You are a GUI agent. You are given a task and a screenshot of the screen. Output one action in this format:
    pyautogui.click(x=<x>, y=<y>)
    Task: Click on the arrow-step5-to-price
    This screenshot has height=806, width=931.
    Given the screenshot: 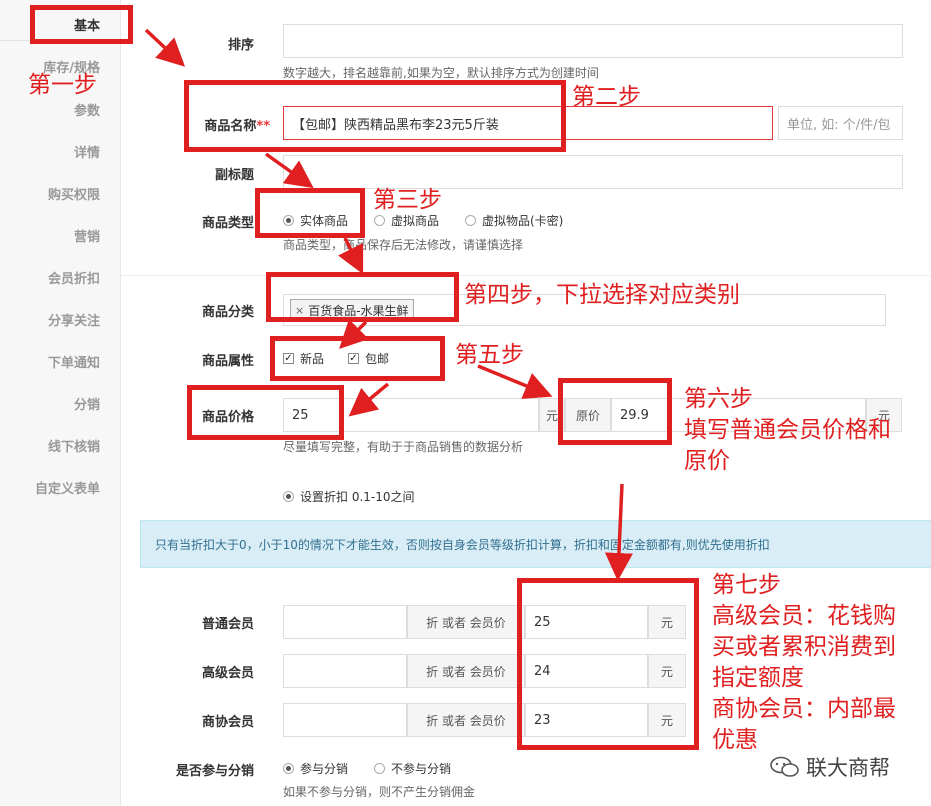 What is the action you would take?
    pyautogui.click(x=369, y=399)
    